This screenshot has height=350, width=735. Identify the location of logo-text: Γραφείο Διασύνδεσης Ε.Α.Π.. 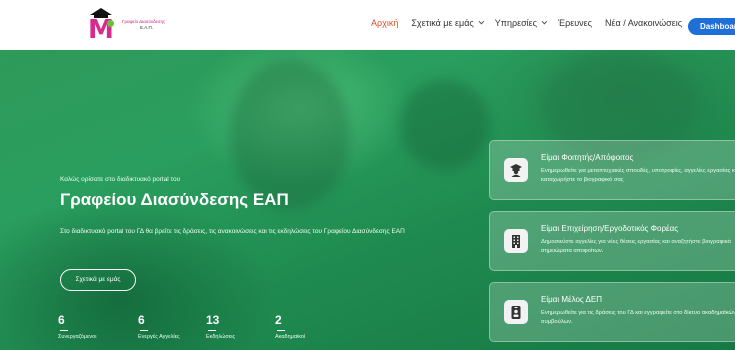
(143, 25).